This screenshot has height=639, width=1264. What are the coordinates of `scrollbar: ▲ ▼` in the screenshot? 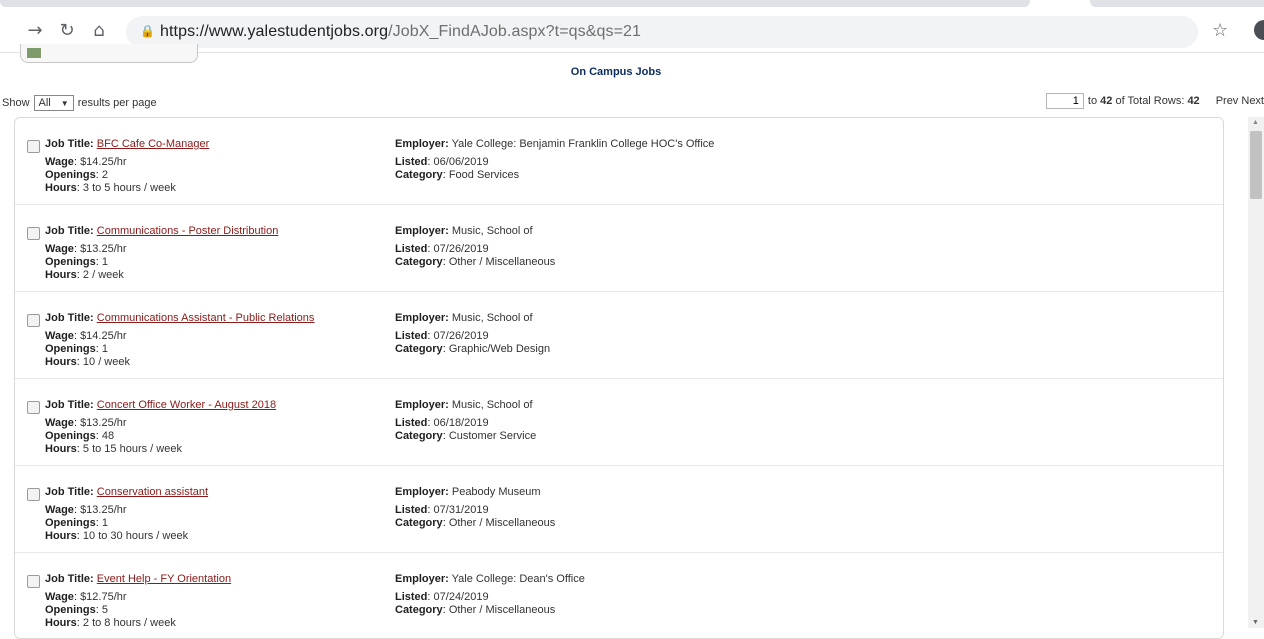 It's located at (1256, 372).